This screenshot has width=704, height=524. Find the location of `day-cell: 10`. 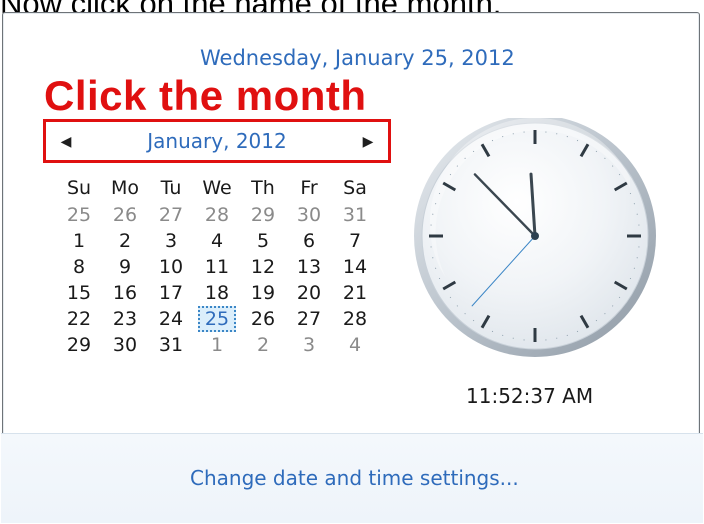

day-cell: 10 is located at coordinates (171, 267).